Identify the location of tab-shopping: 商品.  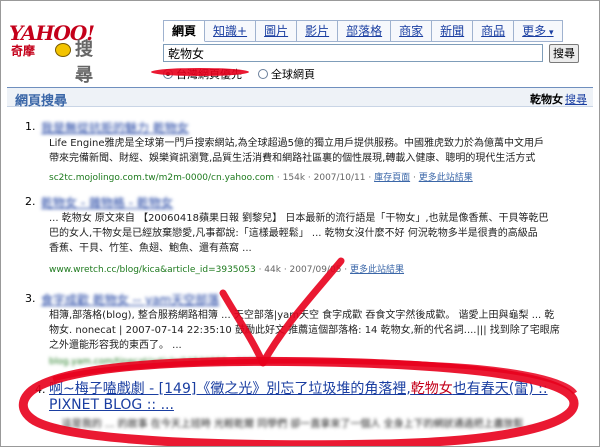
(494, 31).